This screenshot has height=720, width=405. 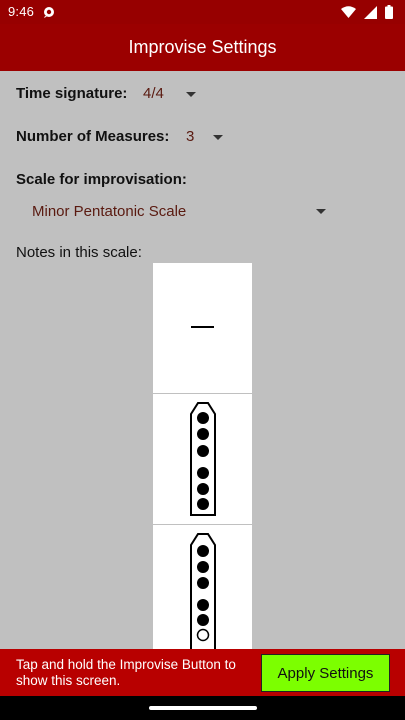 I want to click on status-bar: 9:46, so click(x=202, y=12).